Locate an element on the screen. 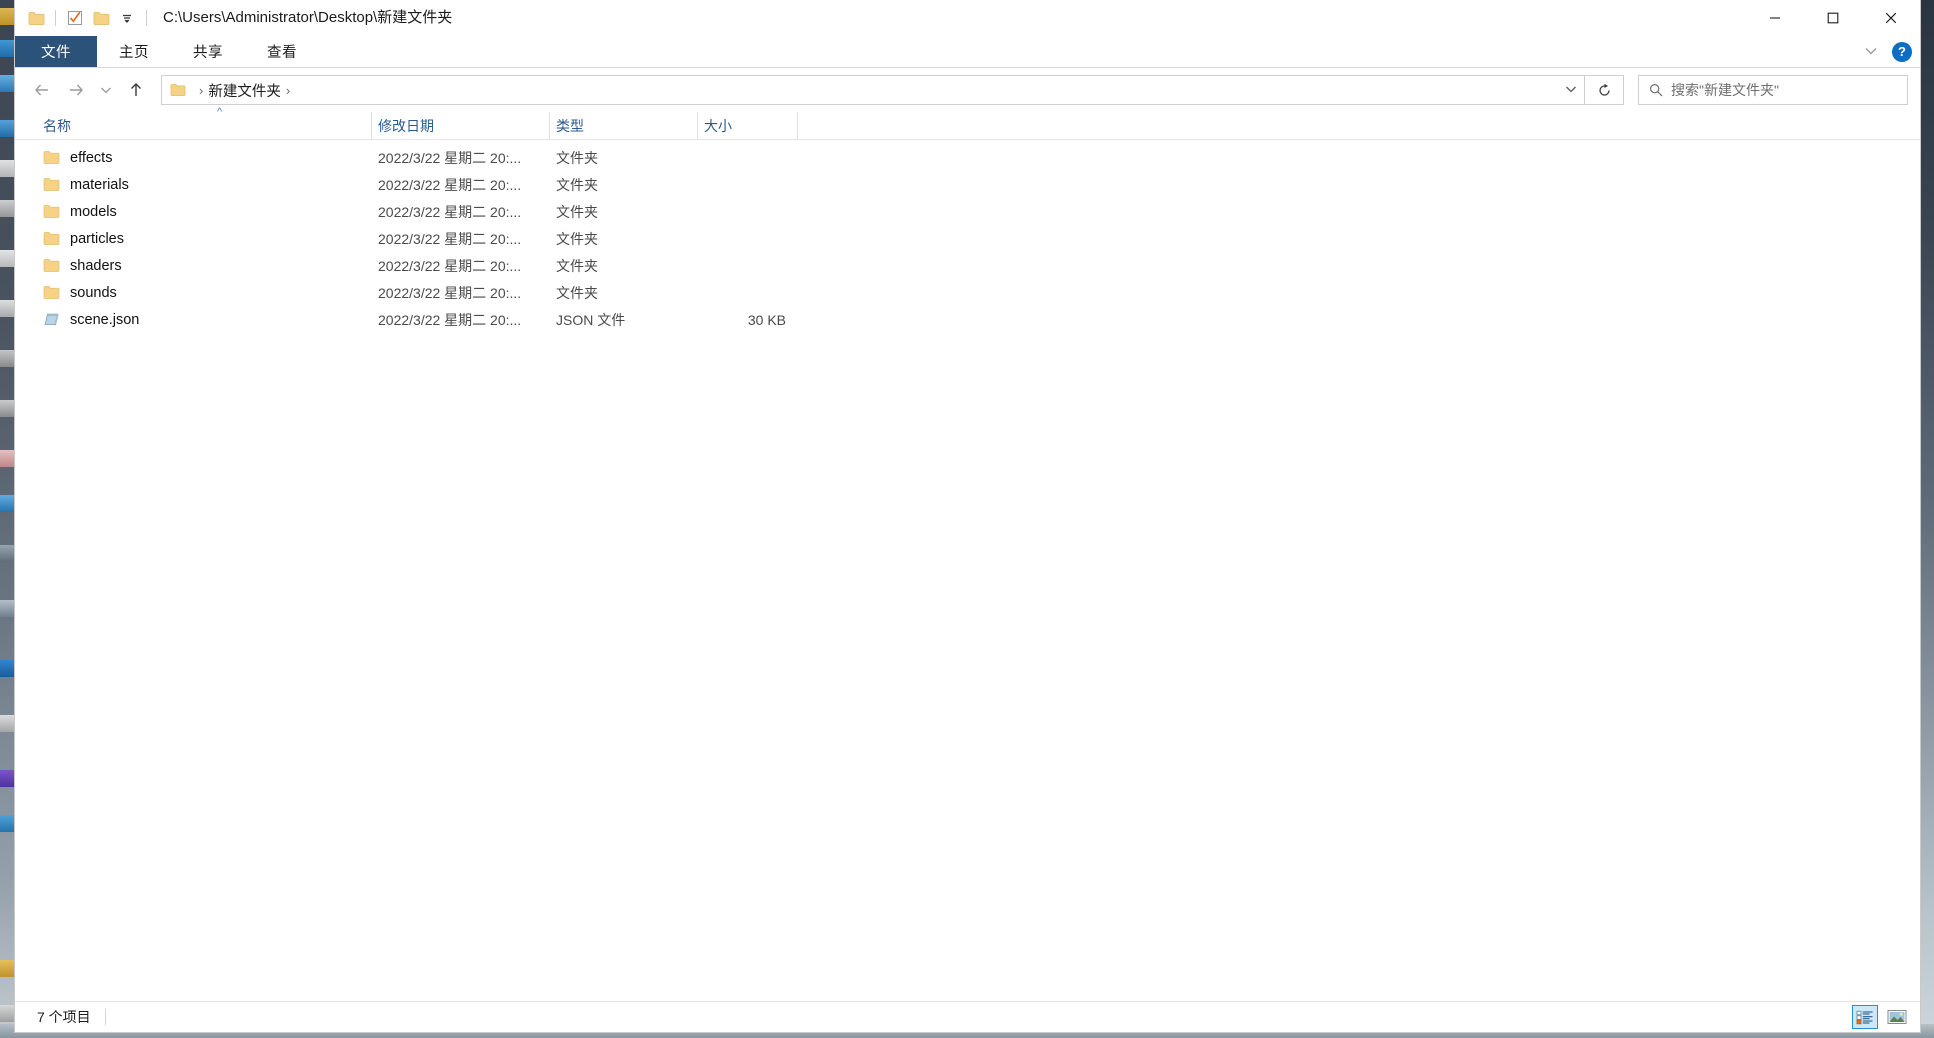 The width and height of the screenshot is (1934, 1038). new-folder-icon is located at coordinates (101, 18).